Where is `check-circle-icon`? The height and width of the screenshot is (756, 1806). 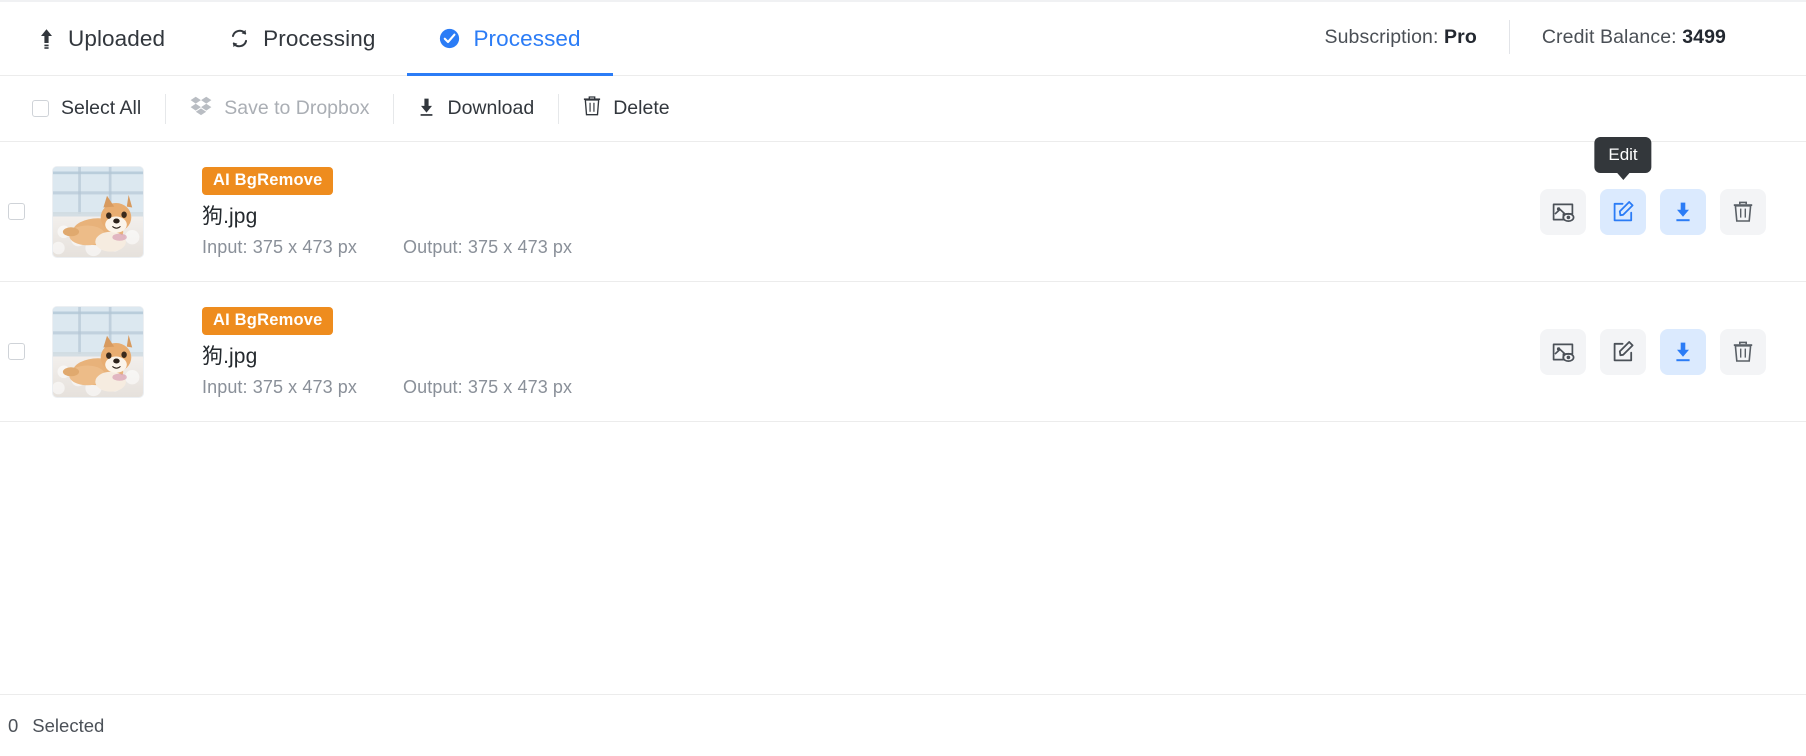 check-circle-icon is located at coordinates (449, 38).